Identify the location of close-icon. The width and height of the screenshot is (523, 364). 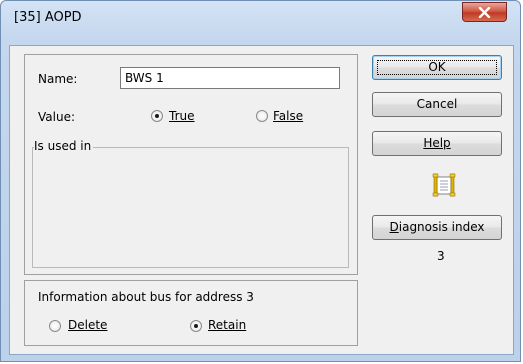
(484, 12).